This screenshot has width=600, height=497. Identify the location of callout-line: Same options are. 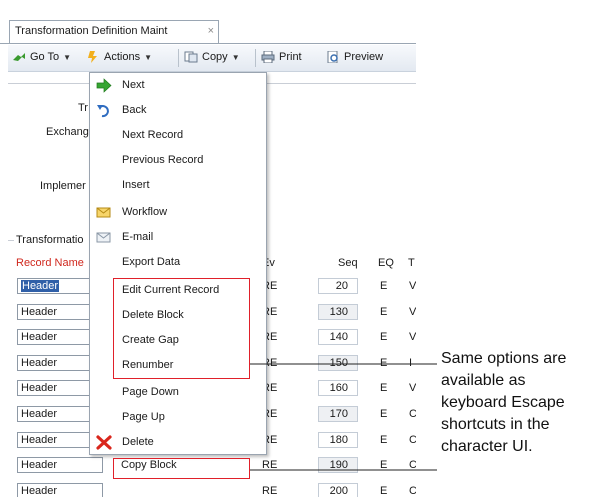
(504, 358).